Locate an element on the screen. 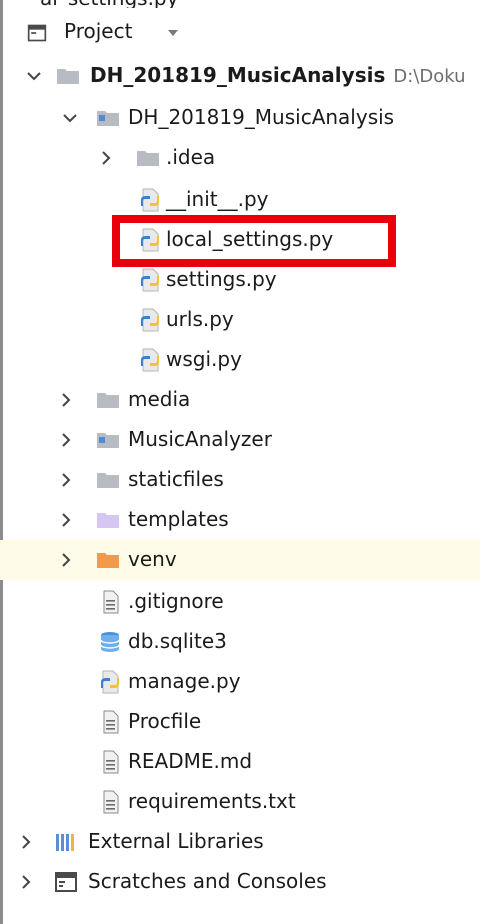 The image size is (480, 924). scratches-label: Scratches and Consoles is located at coordinates (207, 881).